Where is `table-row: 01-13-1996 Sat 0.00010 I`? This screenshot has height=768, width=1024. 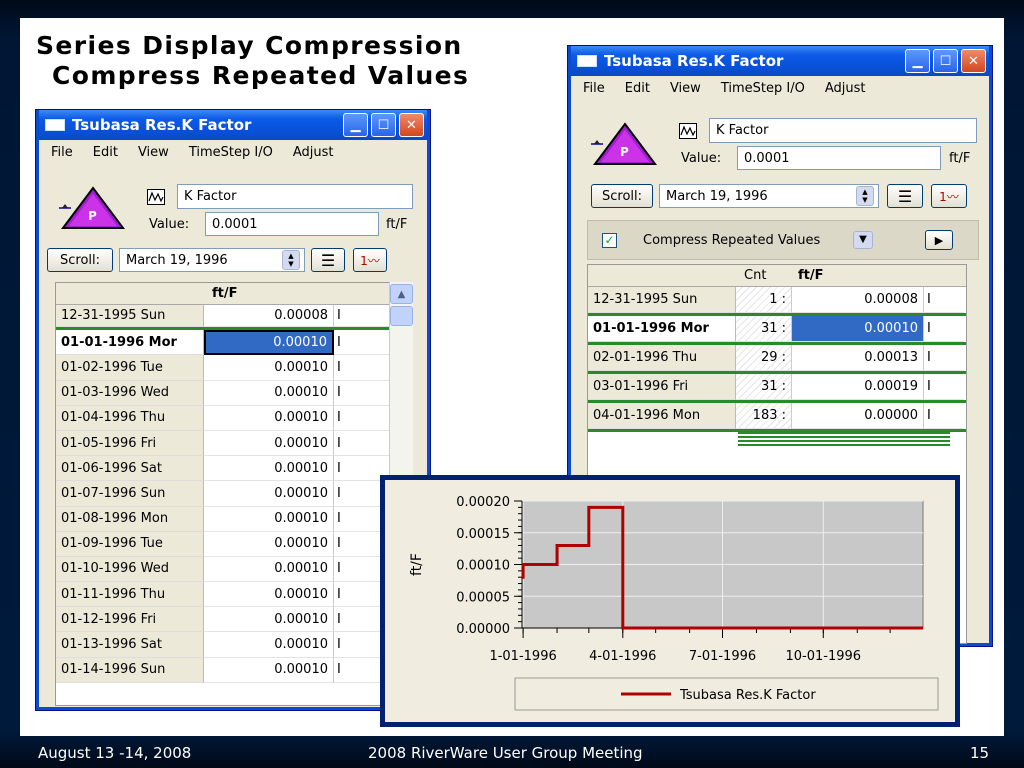 table-row: 01-13-1996 Sat 0.00010 I is located at coordinates (223, 645).